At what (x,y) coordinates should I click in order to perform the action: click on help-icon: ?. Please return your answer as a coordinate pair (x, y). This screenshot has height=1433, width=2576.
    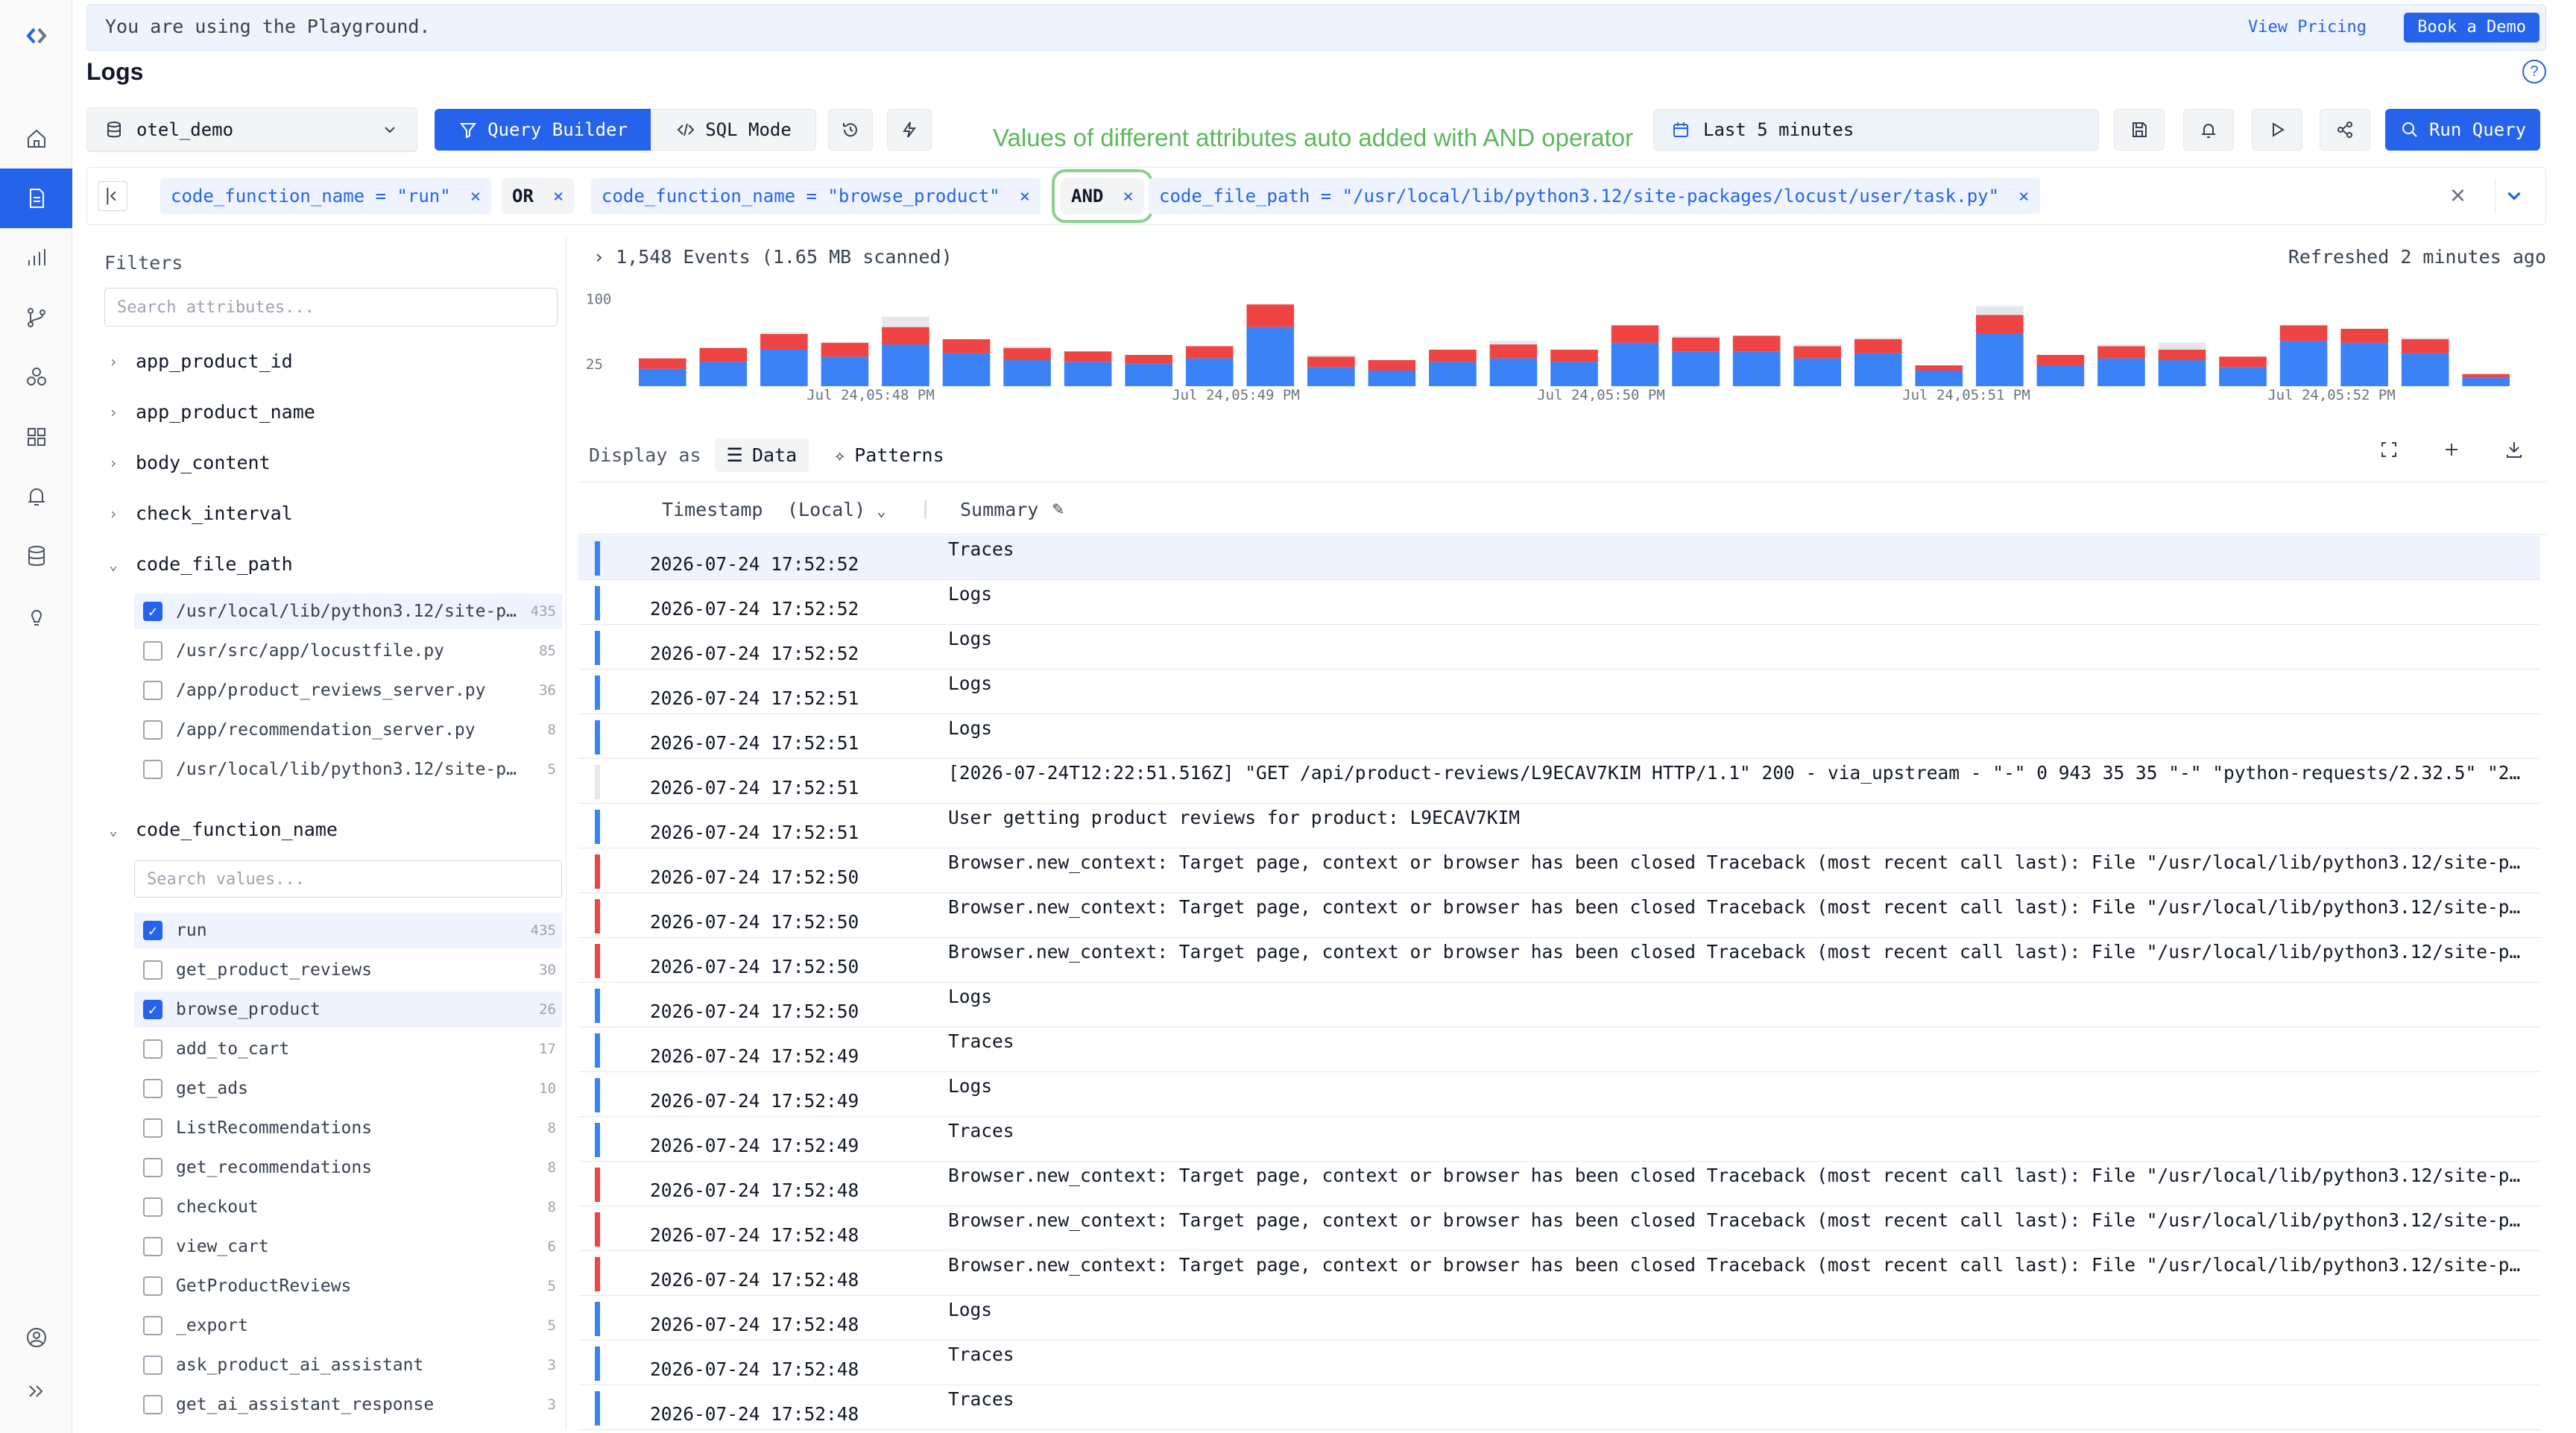
    Looking at the image, I should click on (2534, 72).